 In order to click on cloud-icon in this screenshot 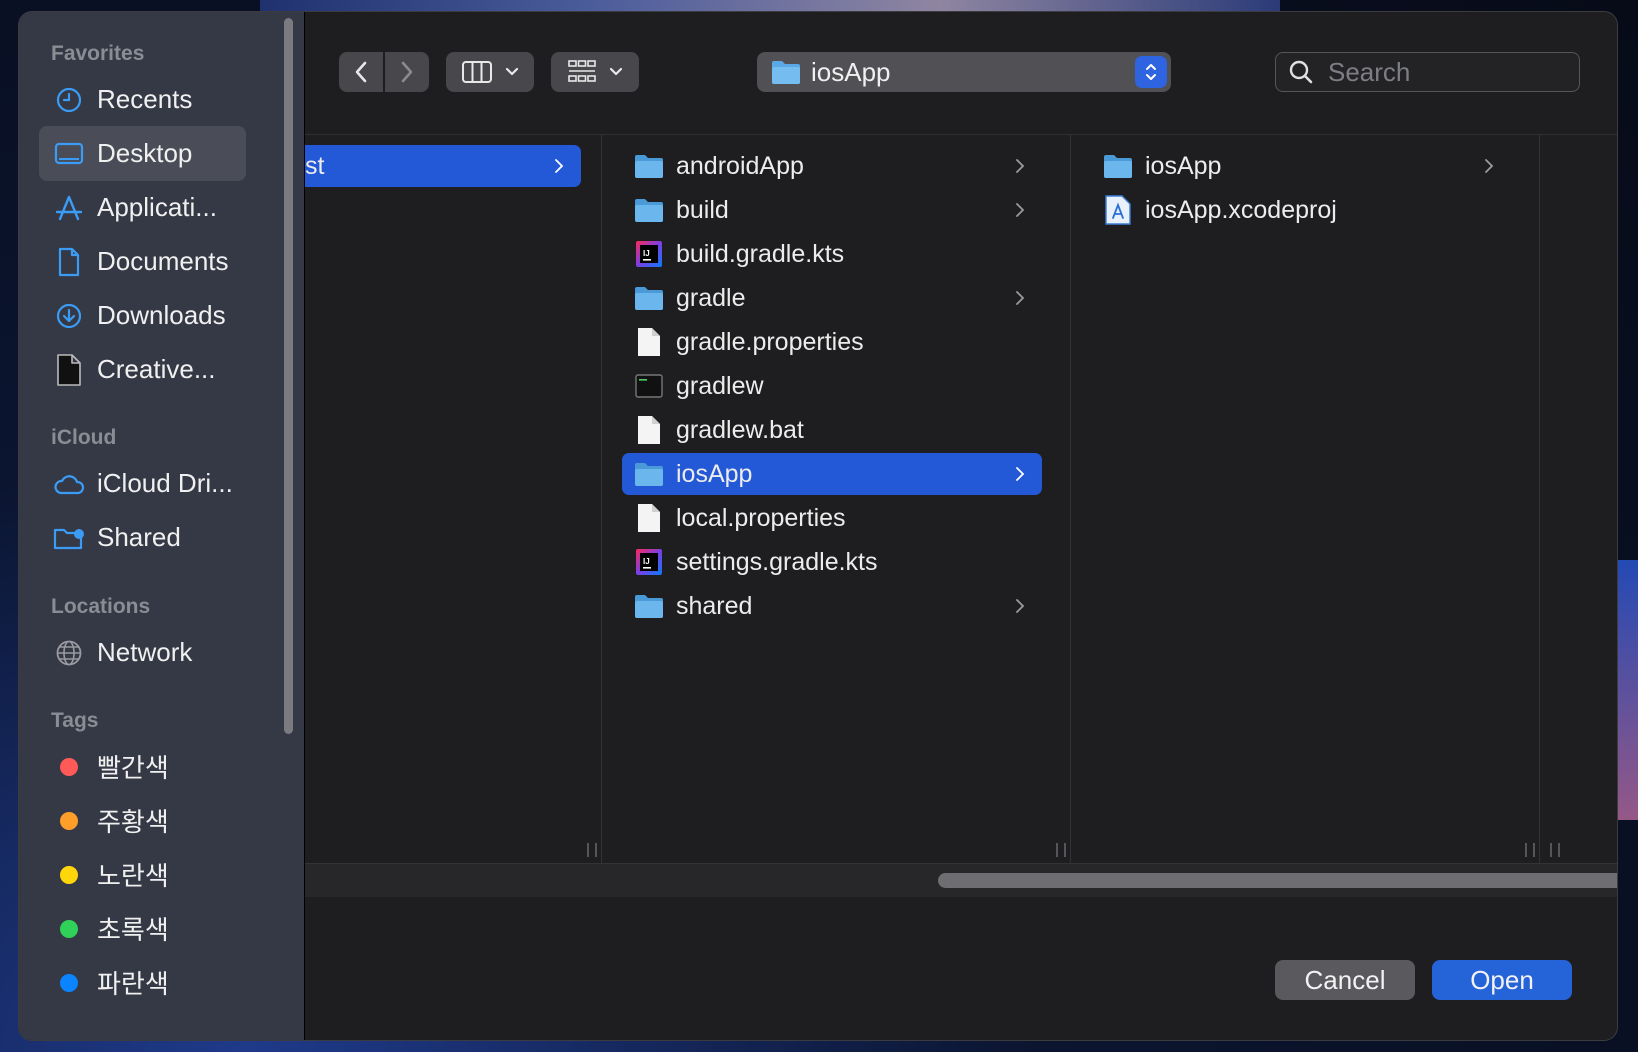, I will do `click(69, 484)`.